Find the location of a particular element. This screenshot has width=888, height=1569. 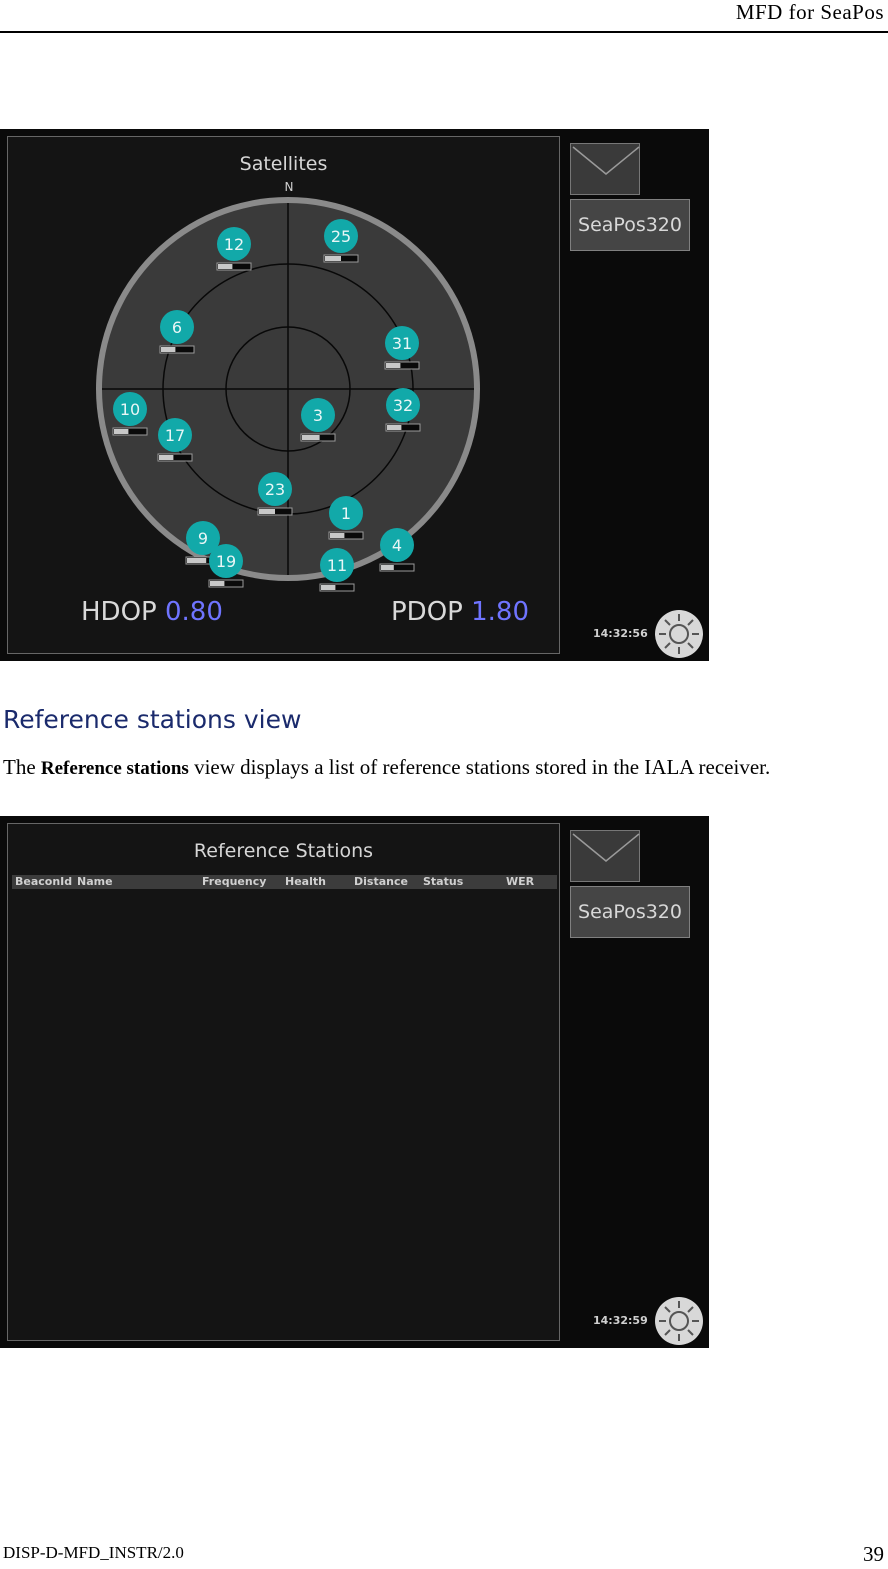

header-rule is located at coordinates (444, 32).